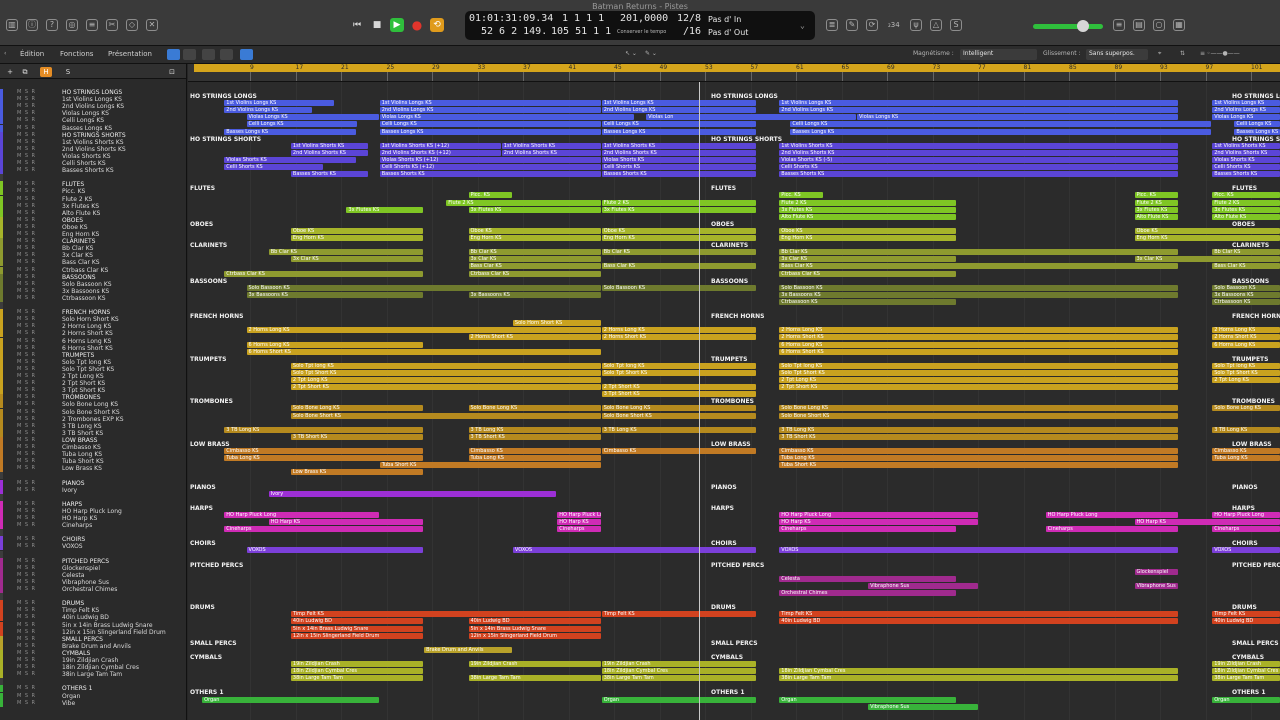 Image resolution: width=1280 pixels, height=720 pixels. What do you see at coordinates (936, 25) in the screenshot?
I see `count-in-icon: △` at bounding box center [936, 25].